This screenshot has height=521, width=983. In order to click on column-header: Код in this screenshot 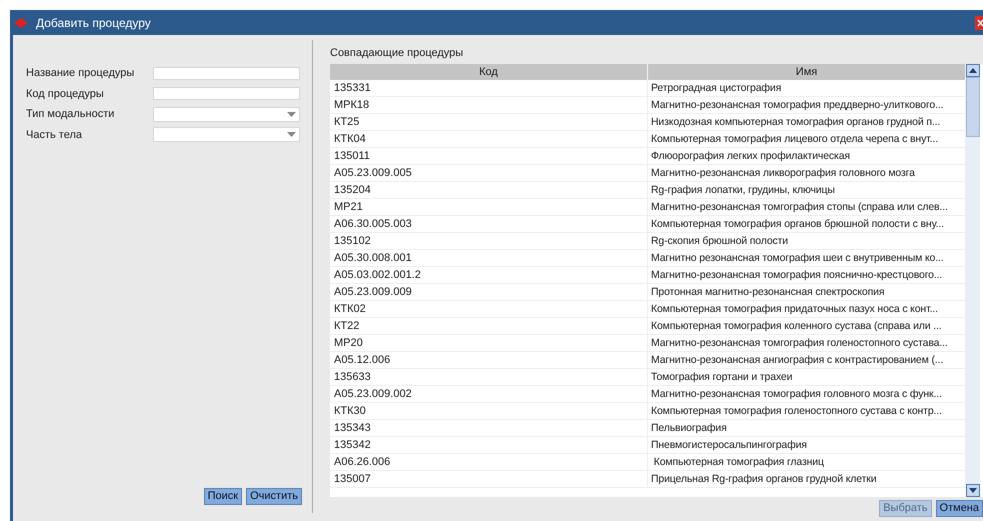, I will do `click(489, 72)`.